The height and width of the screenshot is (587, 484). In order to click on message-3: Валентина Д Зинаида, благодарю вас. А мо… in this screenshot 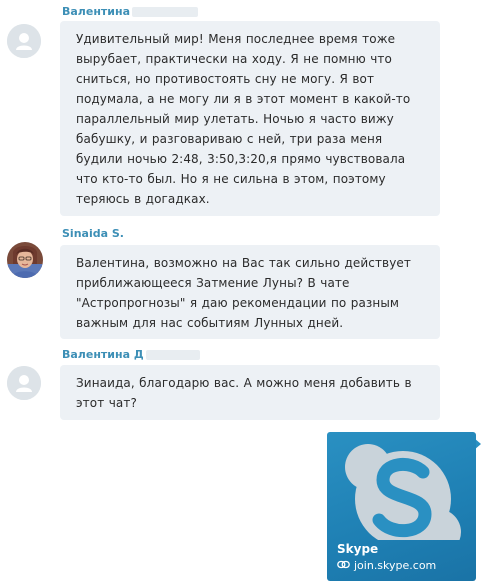, I will do `click(242, 386)`.